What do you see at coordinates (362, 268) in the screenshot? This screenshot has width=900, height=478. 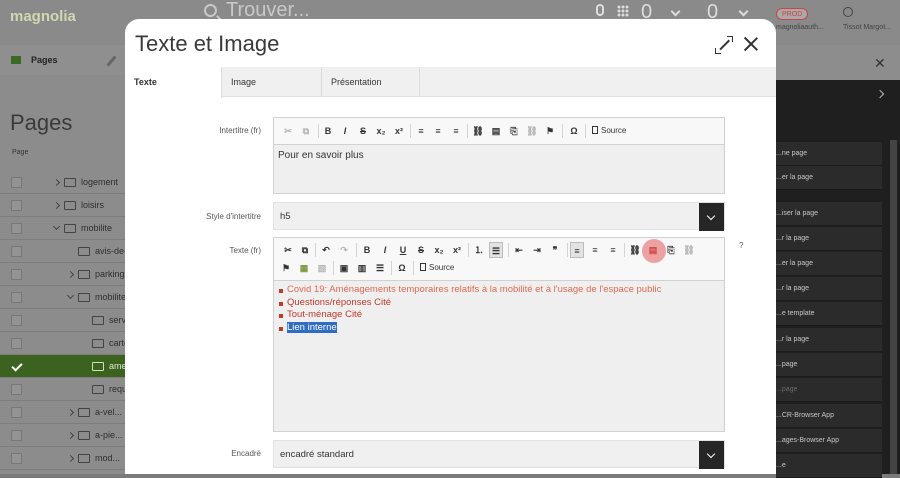 I see `table-icon: ▥` at bounding box center [362, 268].